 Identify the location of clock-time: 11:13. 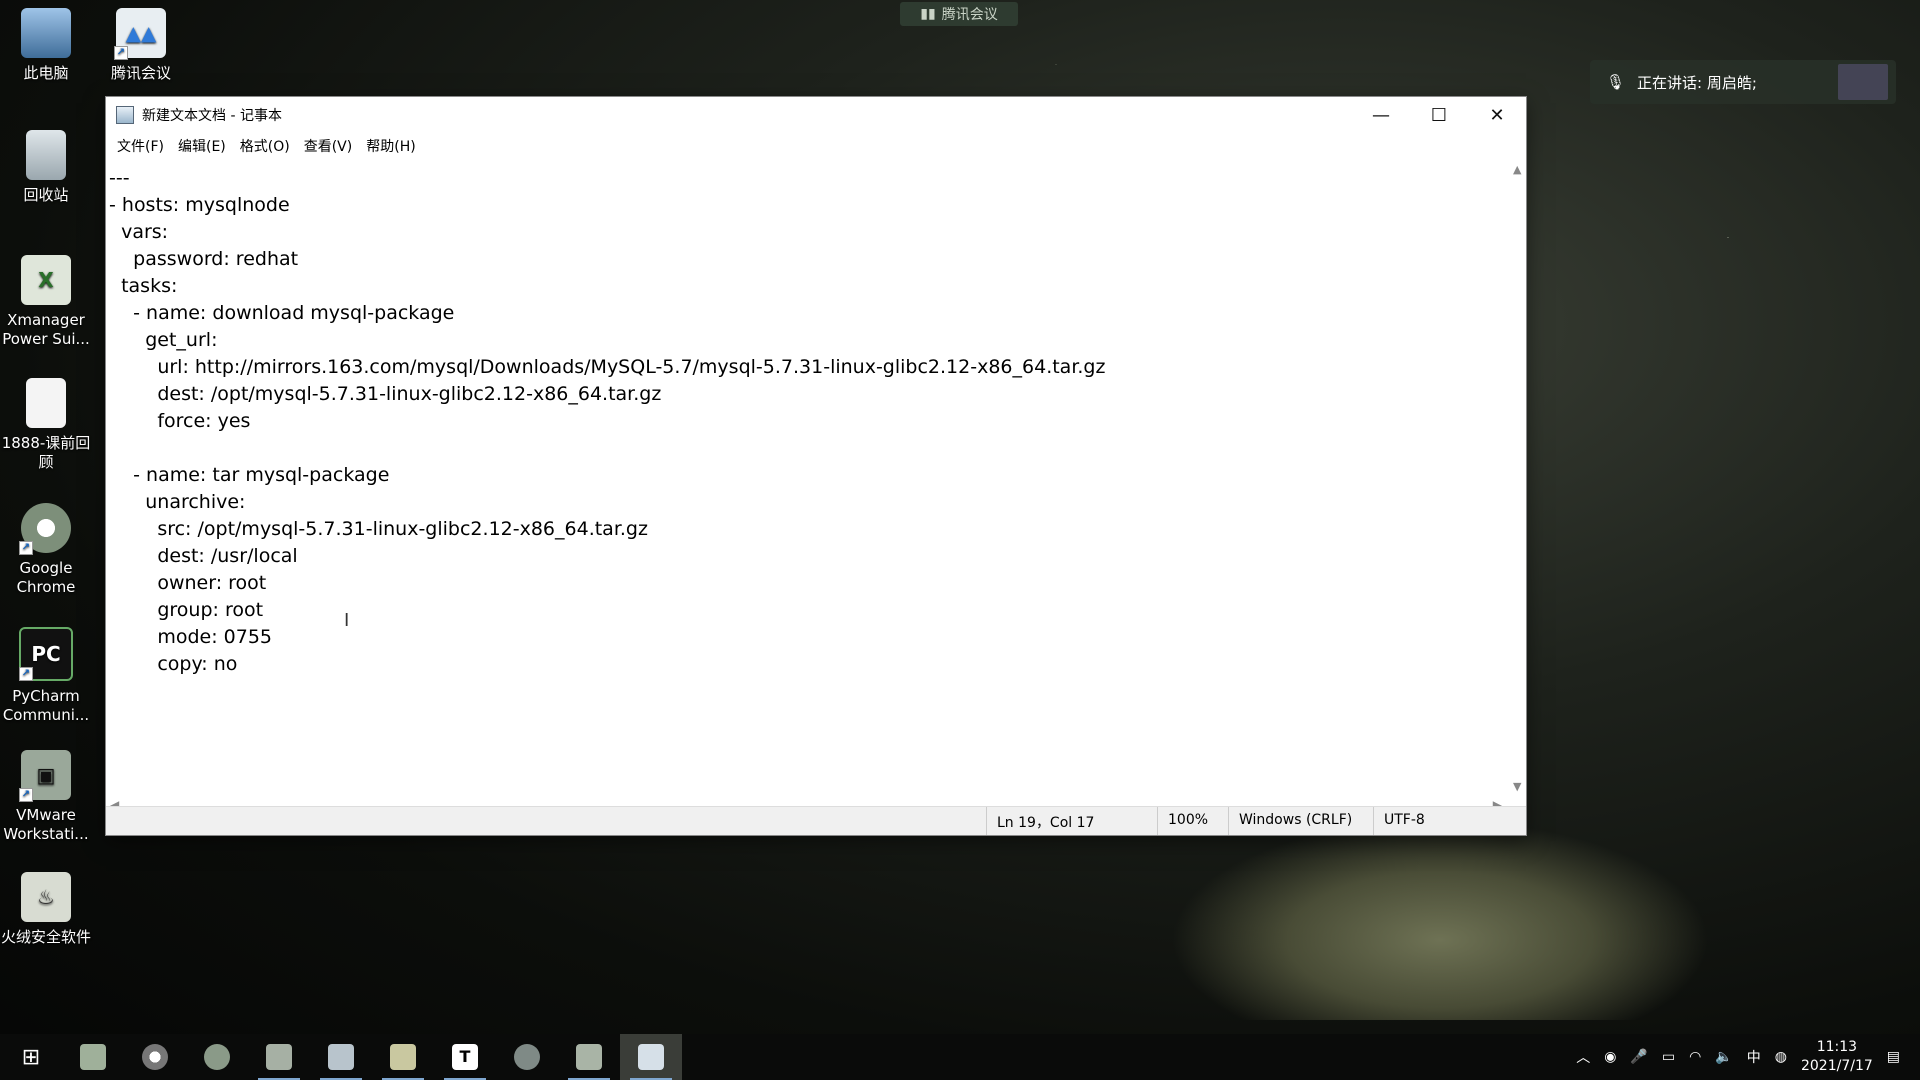
(1837, 1047).